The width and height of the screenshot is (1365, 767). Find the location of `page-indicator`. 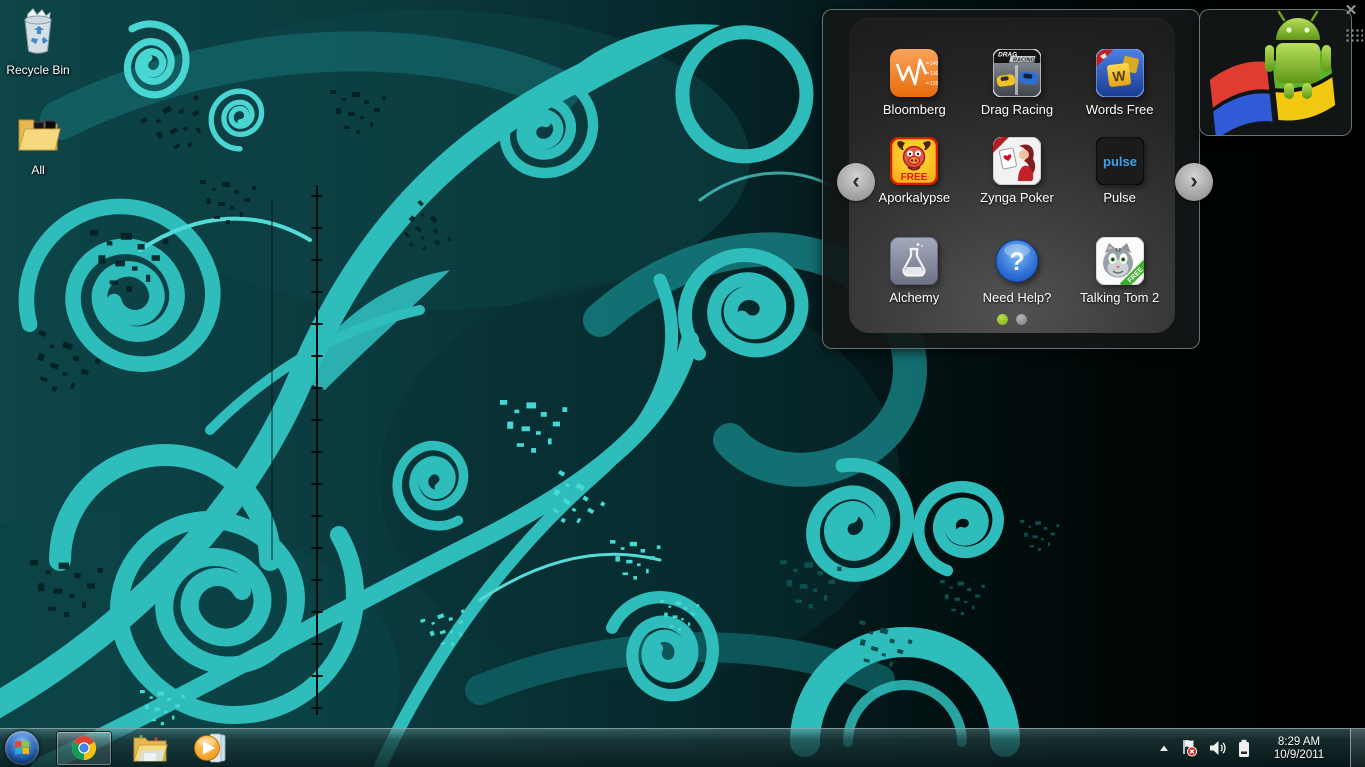

page-indicator is located at coordinates (1012, 321).